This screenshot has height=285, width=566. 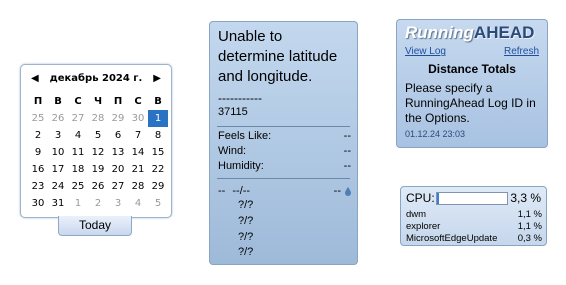 I want to click on forecast-mid: --/--, so click(x=241, y=191).